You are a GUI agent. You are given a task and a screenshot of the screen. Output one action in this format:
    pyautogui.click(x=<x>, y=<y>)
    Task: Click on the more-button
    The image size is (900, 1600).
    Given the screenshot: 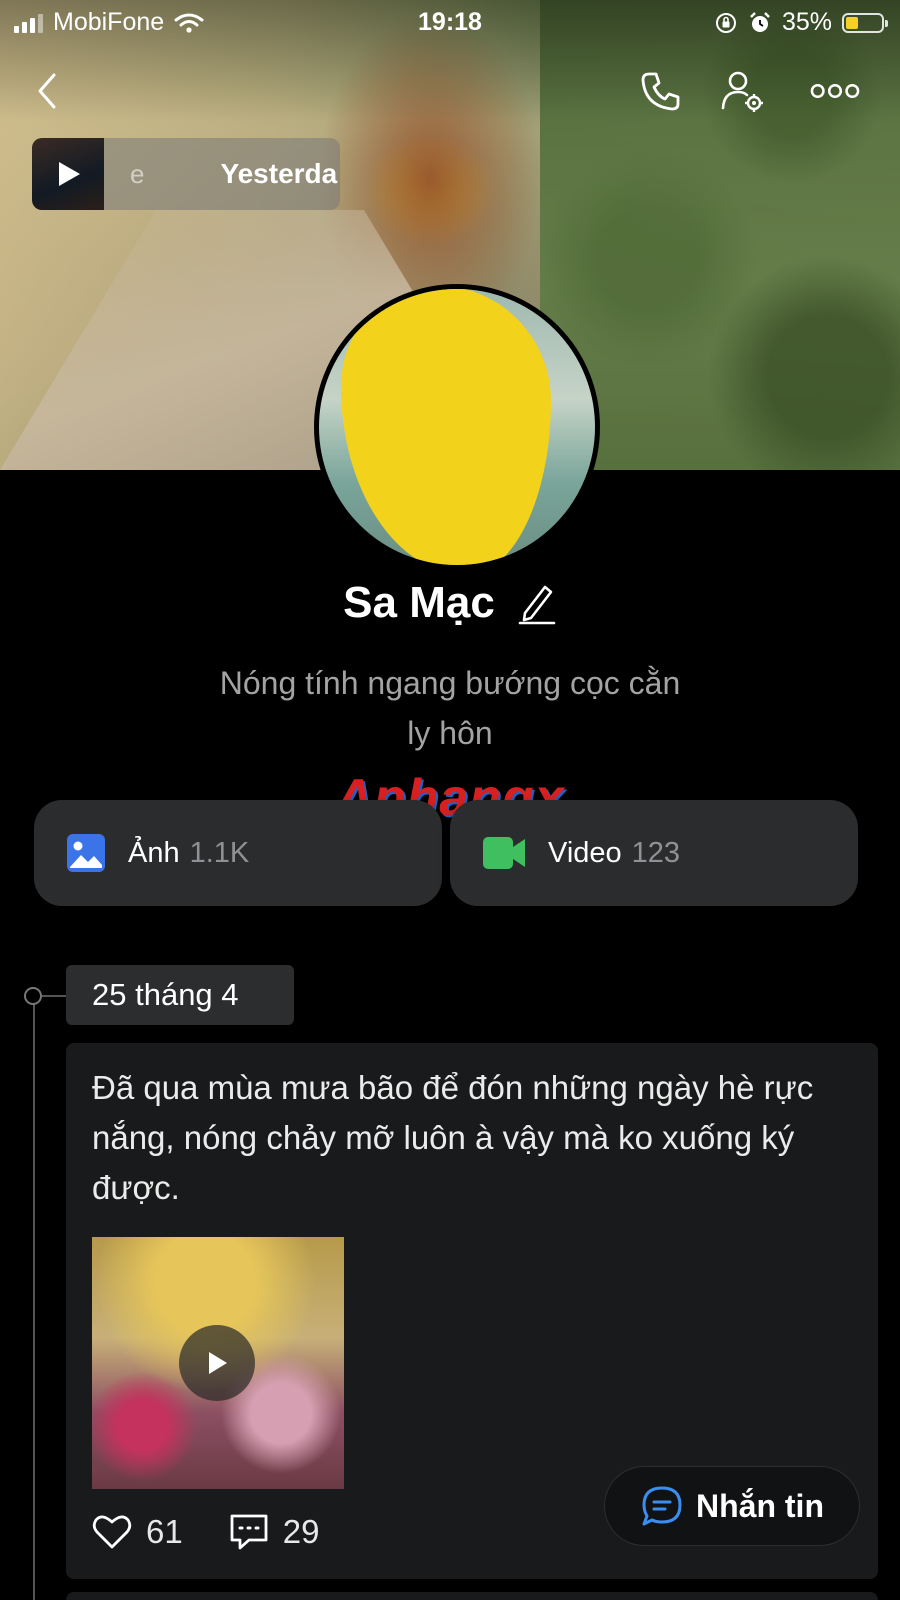 What is the action you would take?
    pyautogui.click(x=835, y=91)
    